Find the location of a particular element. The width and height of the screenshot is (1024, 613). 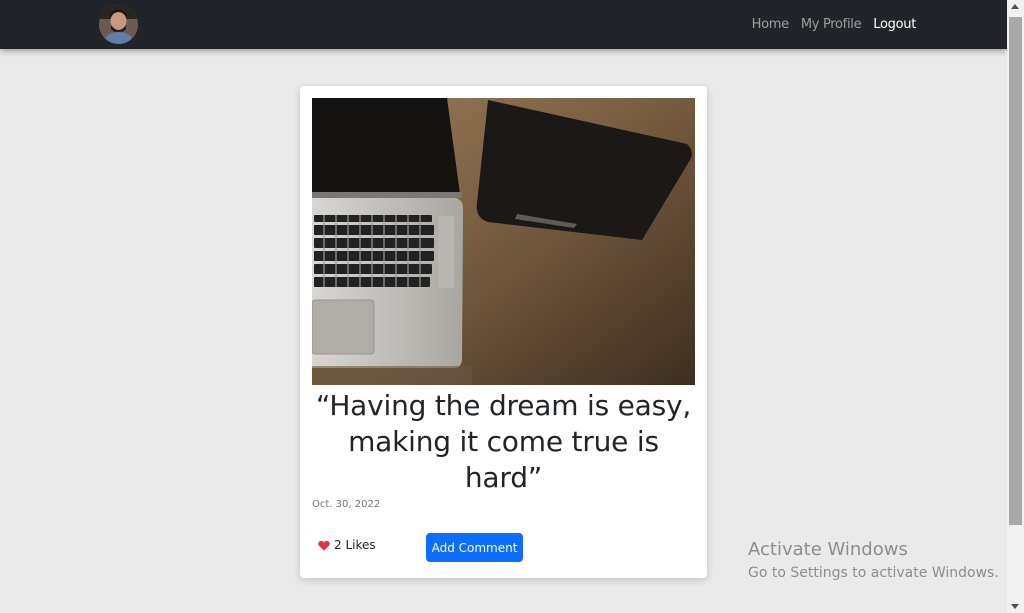

likes-count: 2 Likes is located at coordinates (355, 545).